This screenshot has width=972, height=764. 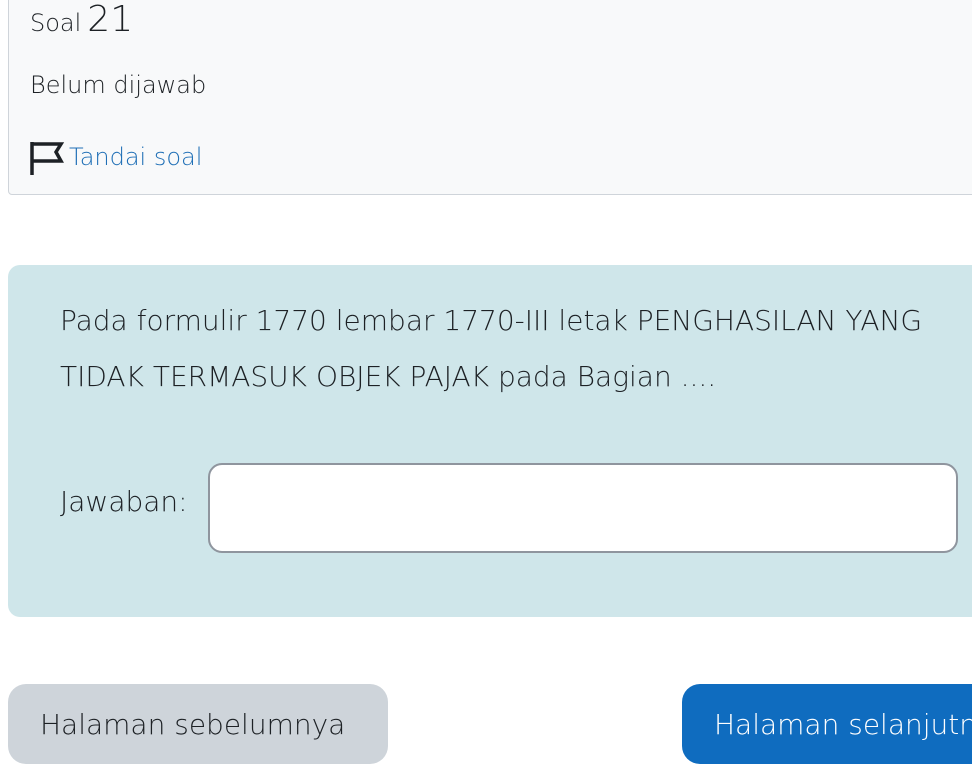 I want to click on previous-page-button: Halaman sebelumnya, so click(x=198, y=724).